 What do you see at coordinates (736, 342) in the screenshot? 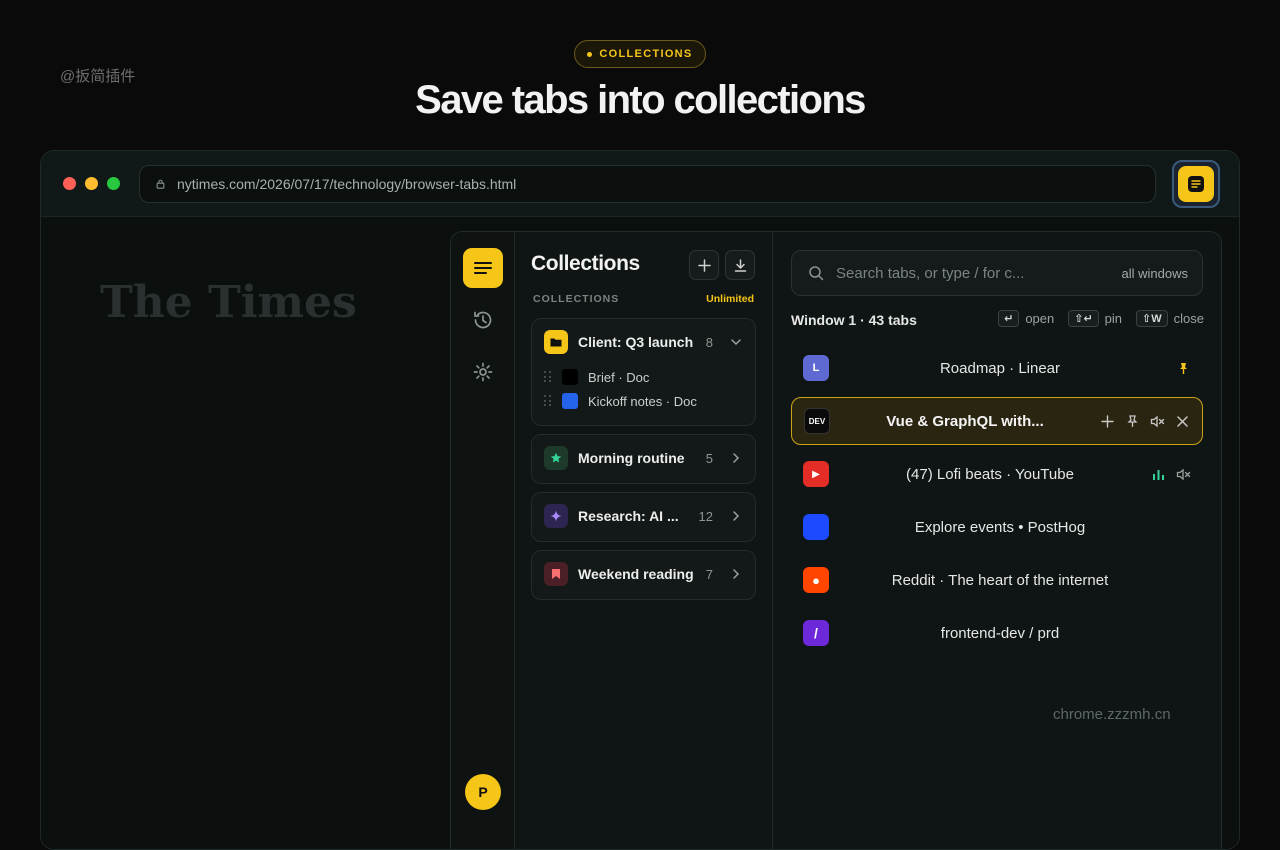
I see `chevron-down-icon` at bounding box center [736, 342].